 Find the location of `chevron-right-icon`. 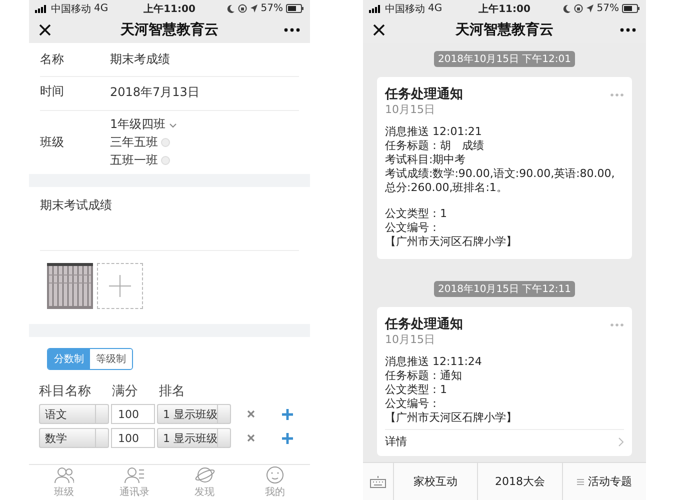

chevron-right-icon is located at coordinates (621, 442).